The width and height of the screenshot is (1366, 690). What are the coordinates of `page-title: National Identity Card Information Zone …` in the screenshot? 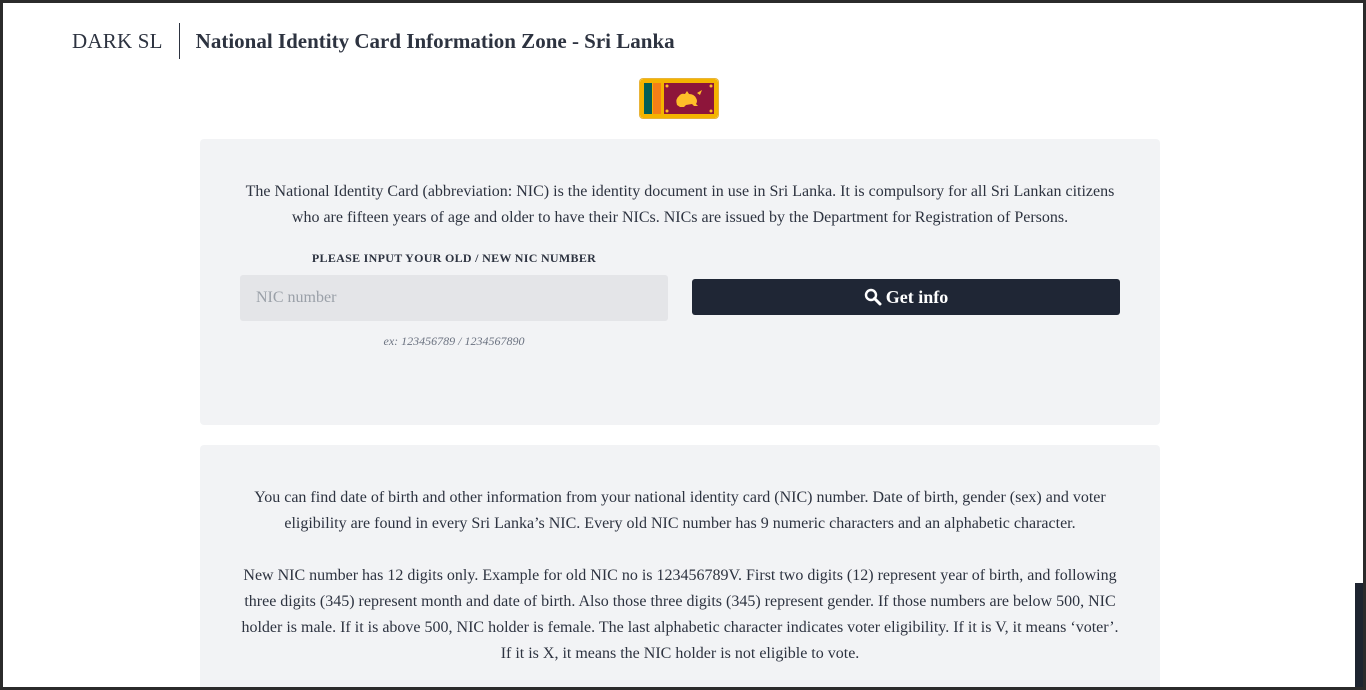 It's located at (435, 41).